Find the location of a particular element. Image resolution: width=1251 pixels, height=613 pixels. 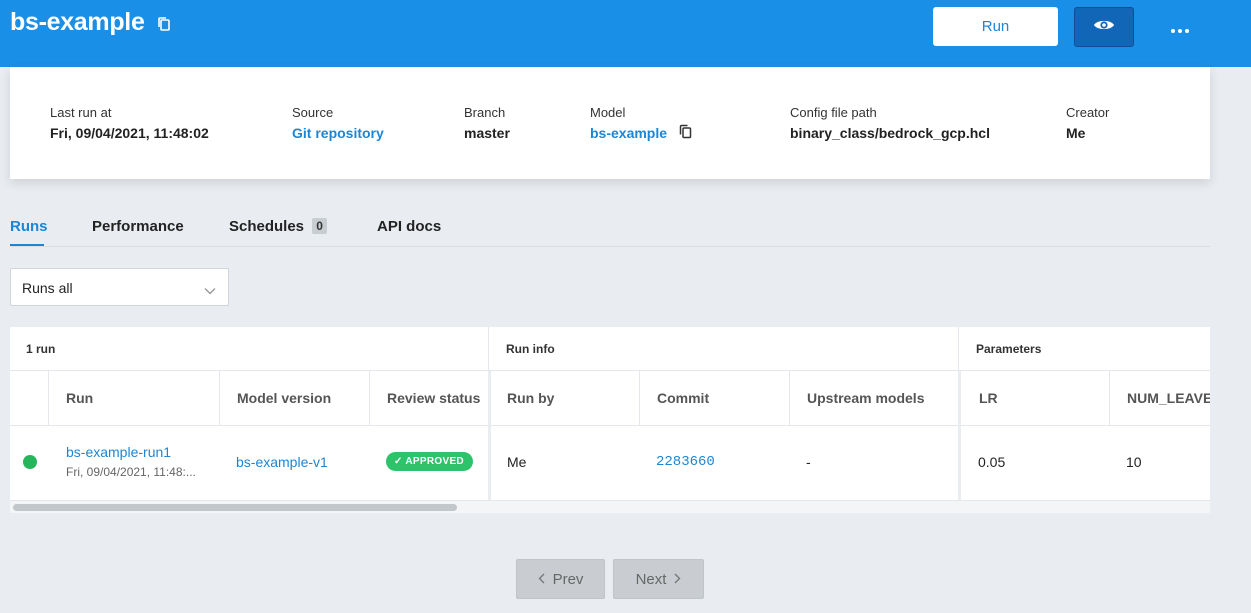

run-name-link: bs-example-run1 is located at coordinates (118, 452).